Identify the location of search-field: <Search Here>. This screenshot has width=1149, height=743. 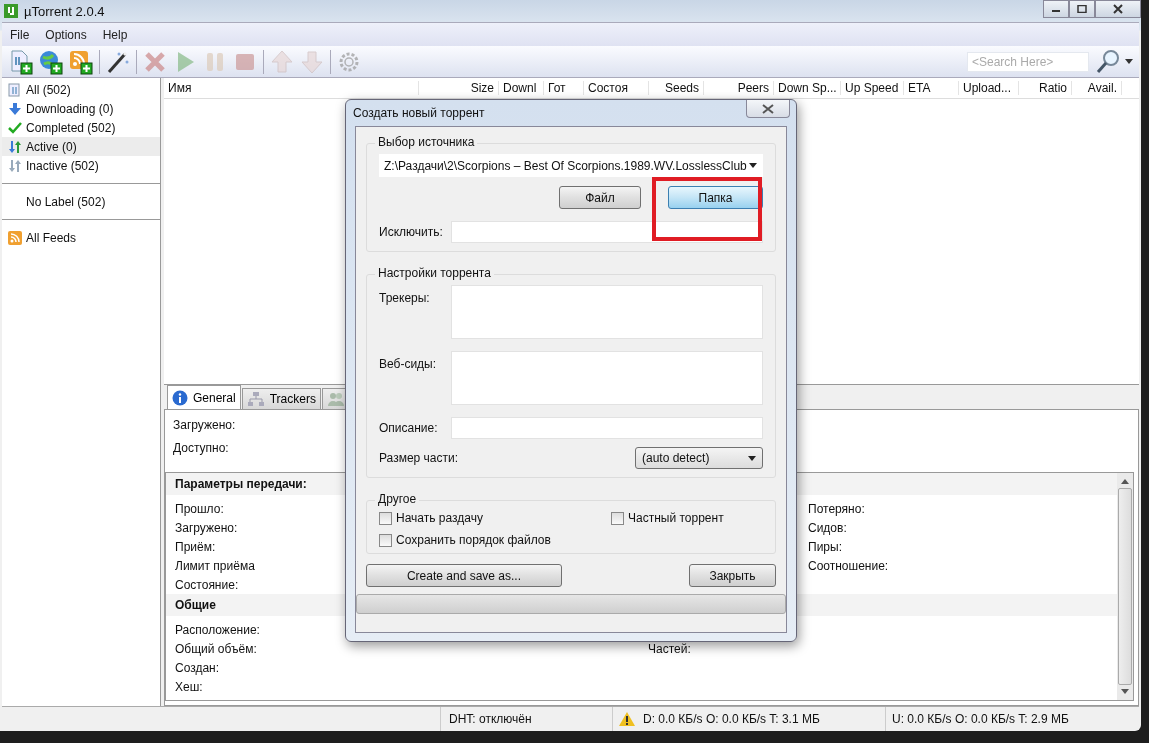
(1028, 61).